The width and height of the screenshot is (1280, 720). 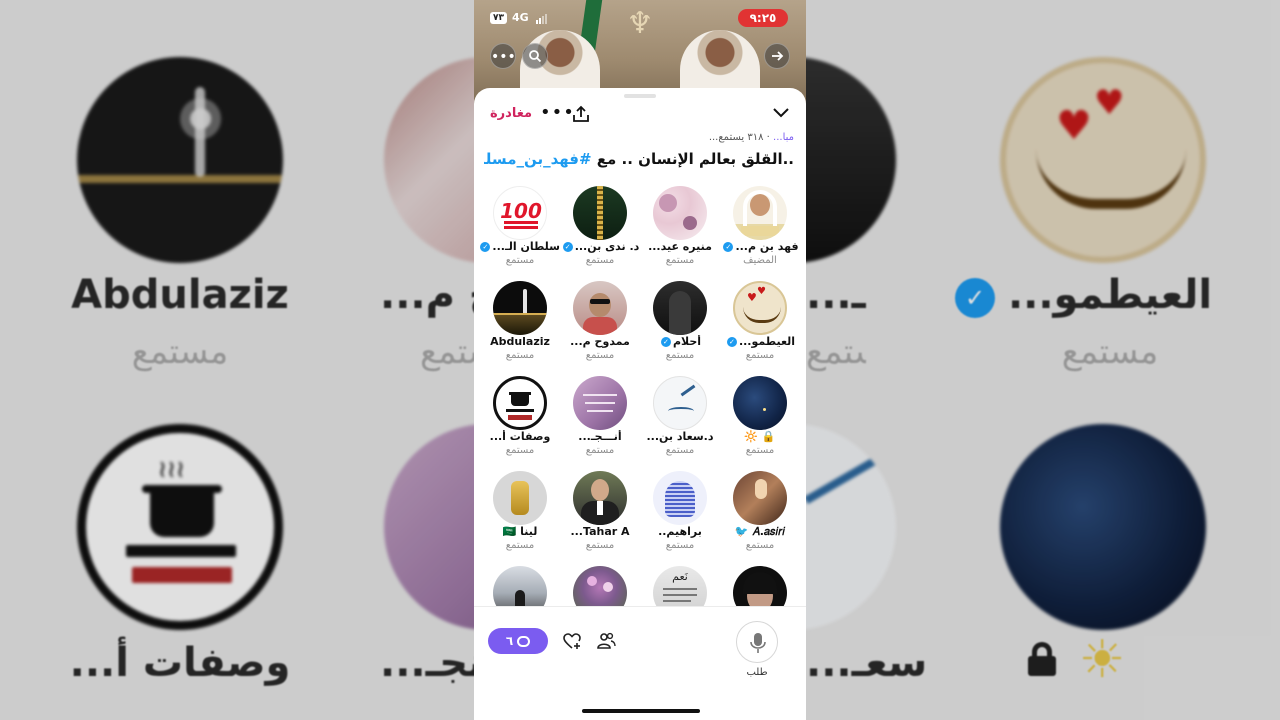 I want to click on gold-pendant-avatar, so click(x=520, y=498).